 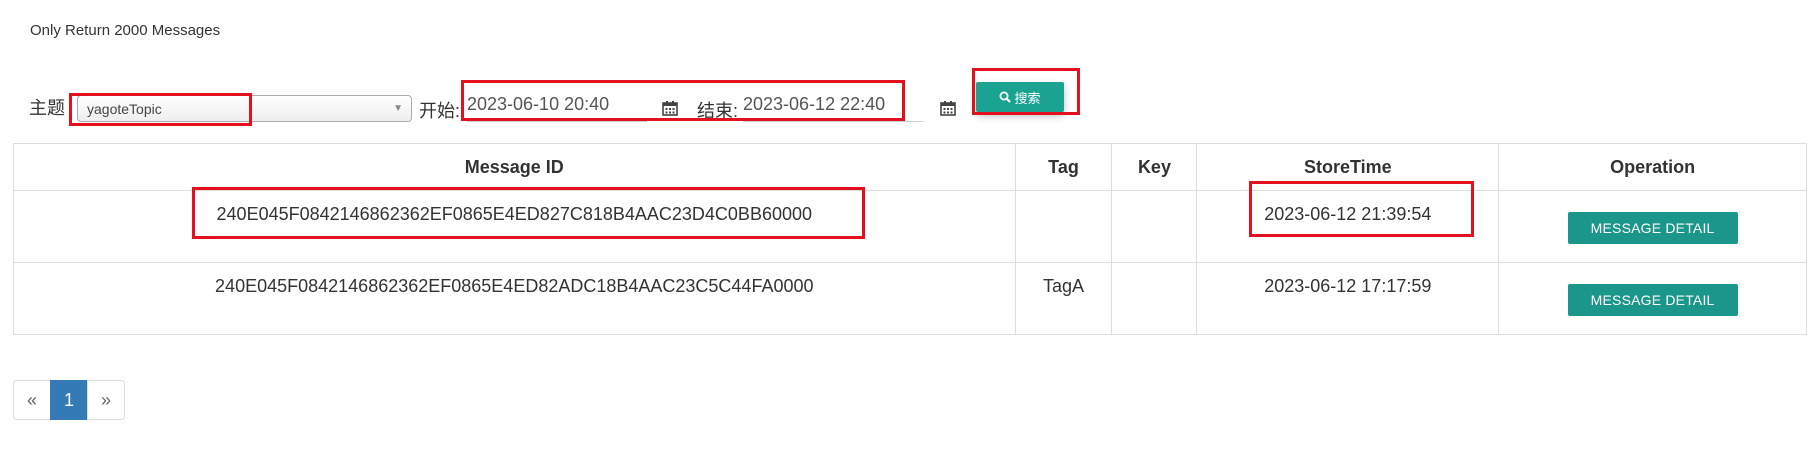 What do you see at coordinates (1361, 209) in the screenshot?
I see `highlight-box-store-time` at bounding box center [1361, 209].